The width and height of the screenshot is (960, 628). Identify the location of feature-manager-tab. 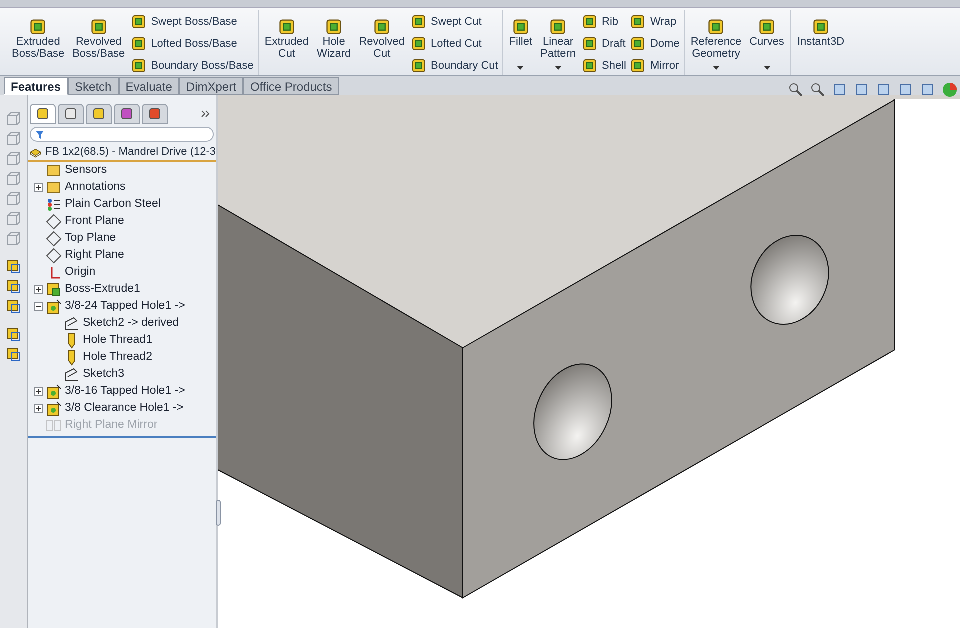
(43, 114).